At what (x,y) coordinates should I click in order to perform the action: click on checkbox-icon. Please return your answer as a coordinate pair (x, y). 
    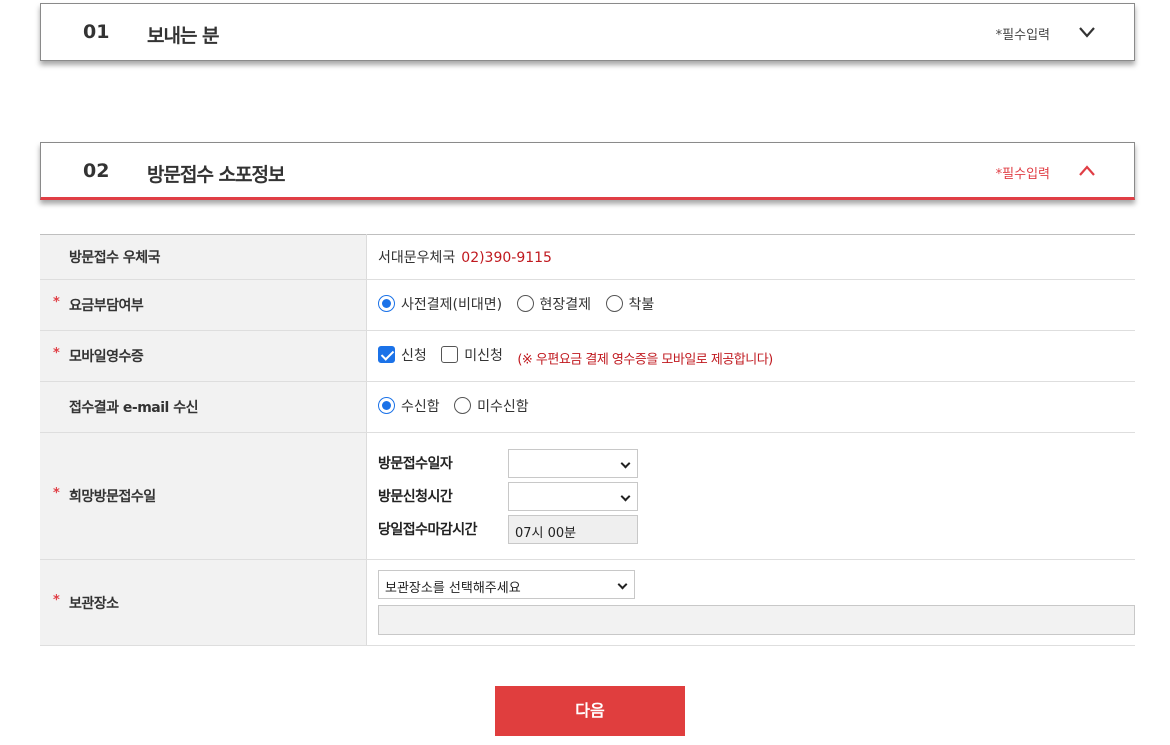
    Looking at the image, I should click on (450, 355).